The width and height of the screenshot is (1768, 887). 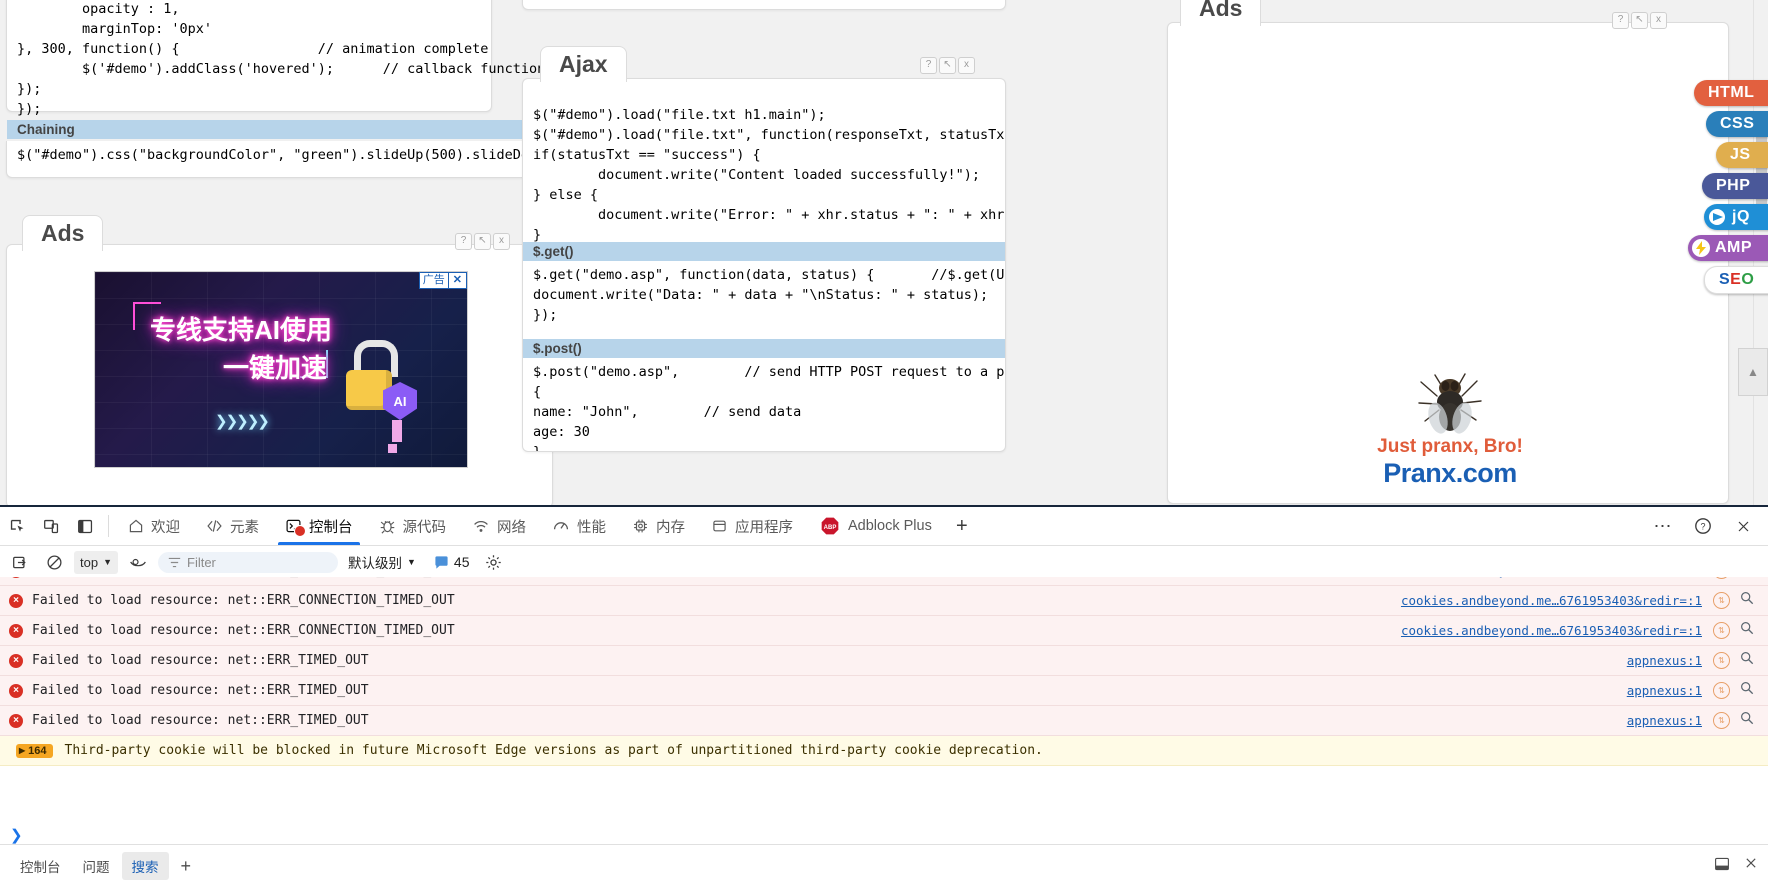 What do you see at coordinates (884, 865) in the screenshot?
I see `devtools-drawer-tabbar: 控制台 问题 搜索 +` at bounding box center [884, 865].